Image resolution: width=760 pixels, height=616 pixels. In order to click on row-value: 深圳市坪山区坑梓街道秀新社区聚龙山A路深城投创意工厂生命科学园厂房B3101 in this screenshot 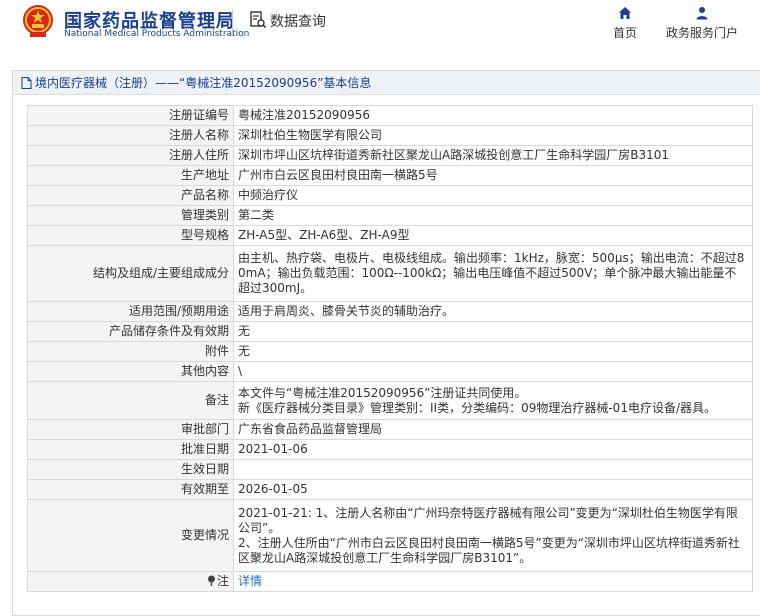, I will do `click(493, 155)`.